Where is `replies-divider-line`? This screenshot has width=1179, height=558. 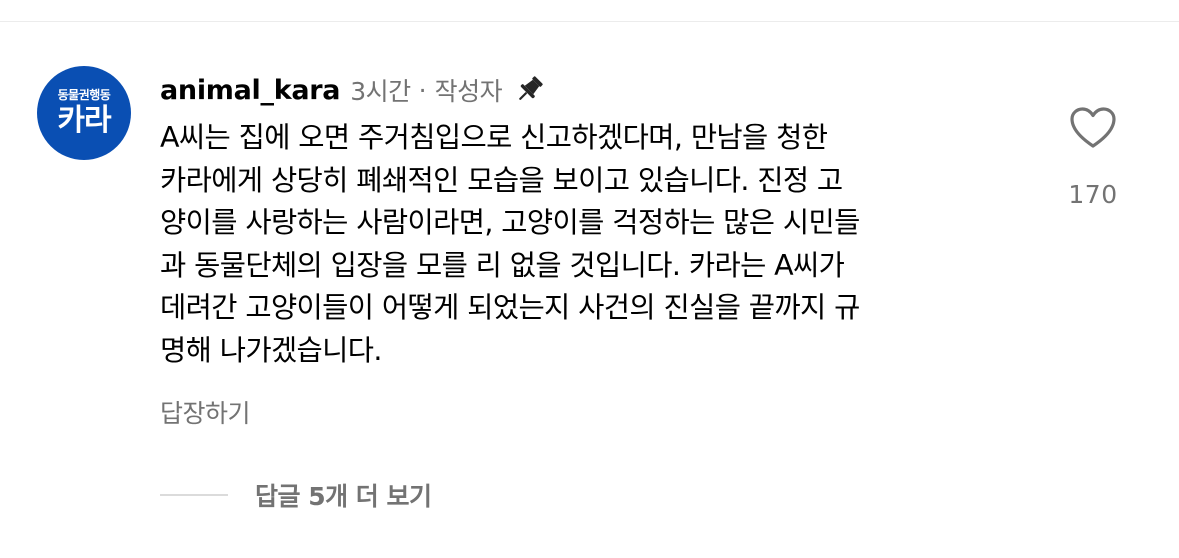
replies-divider-line is located at coordinates (194, 495).